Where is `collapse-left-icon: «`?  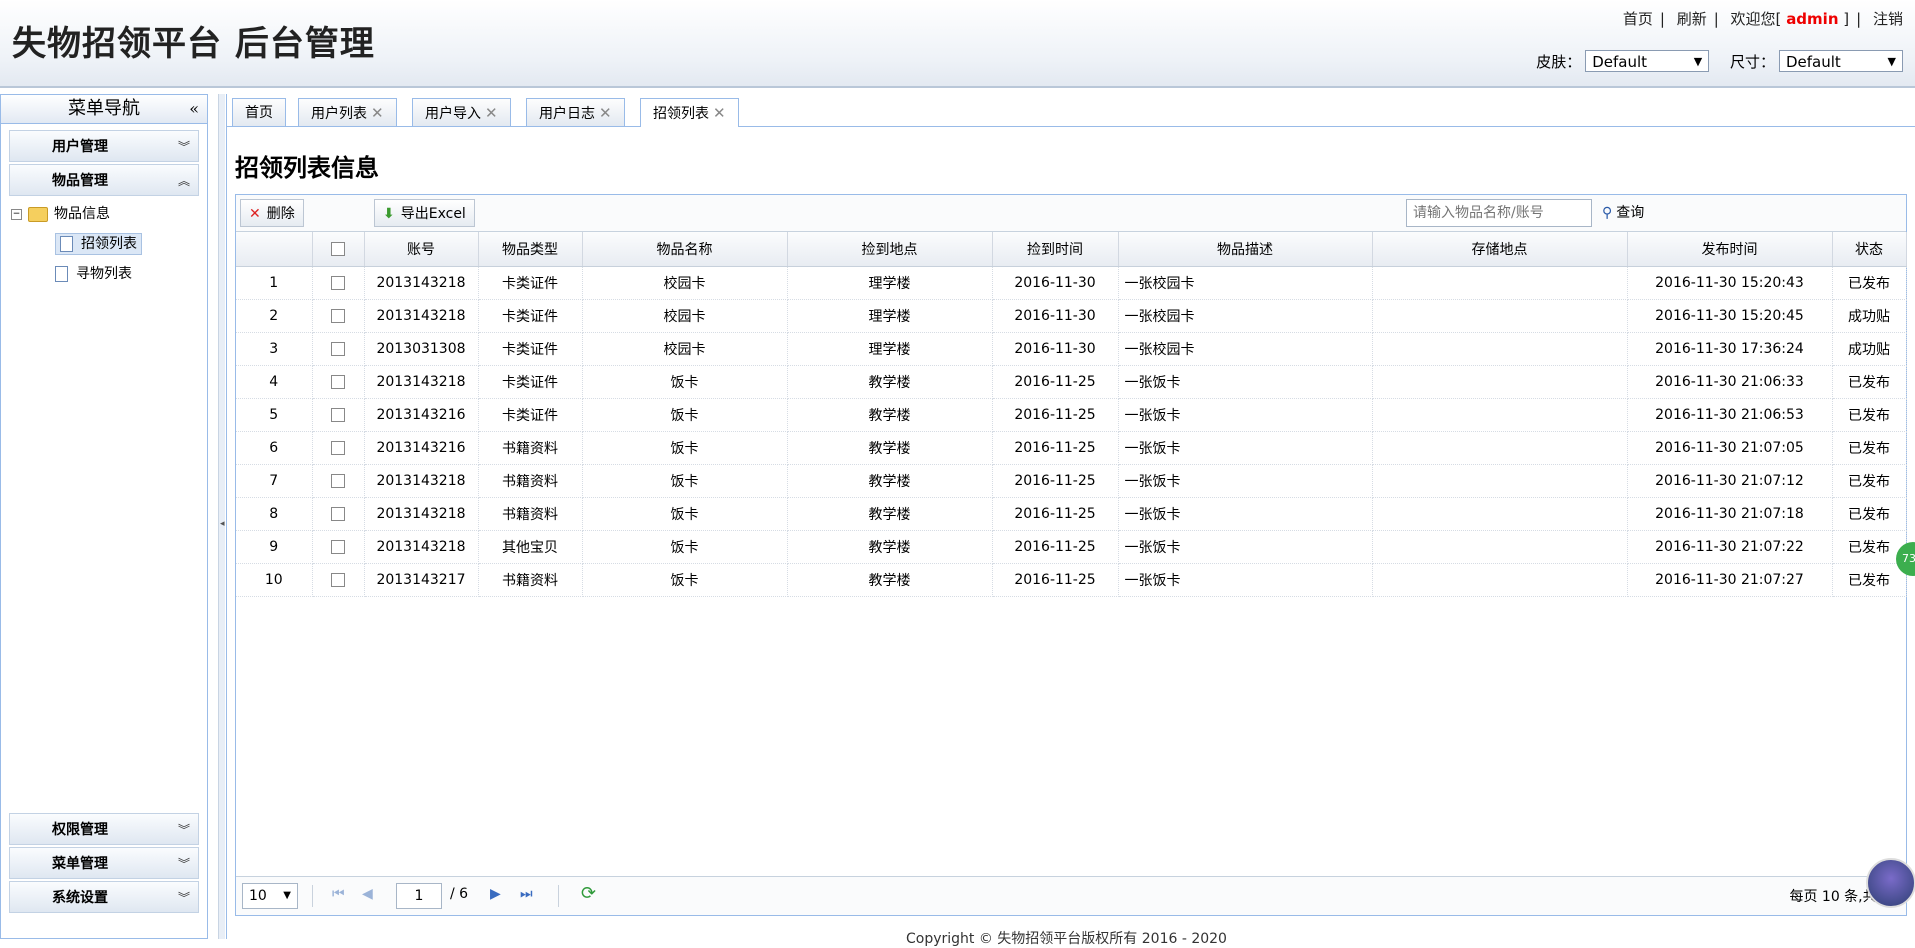 collapse-left-icon: « is located at coordinates (194, 109).